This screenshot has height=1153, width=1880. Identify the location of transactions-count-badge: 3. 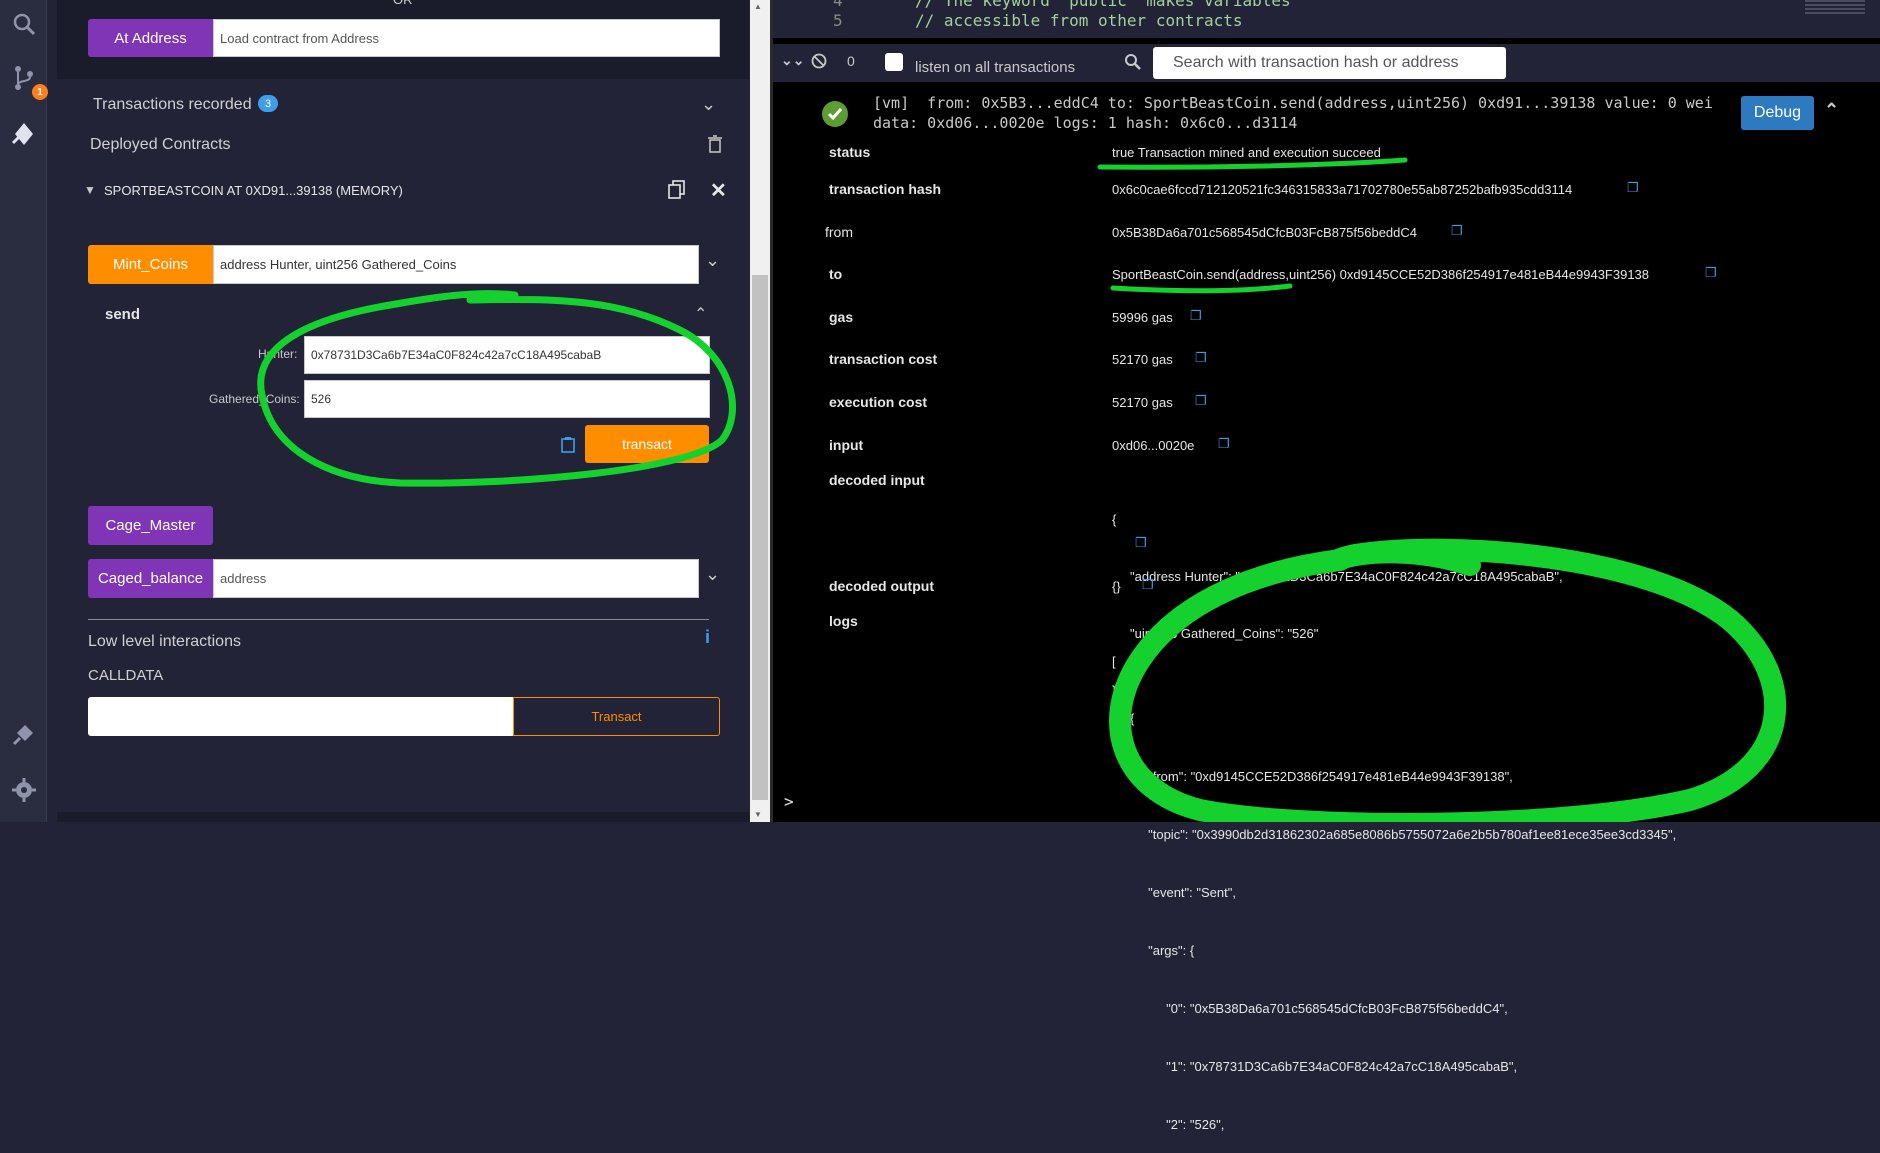
(268, 103).